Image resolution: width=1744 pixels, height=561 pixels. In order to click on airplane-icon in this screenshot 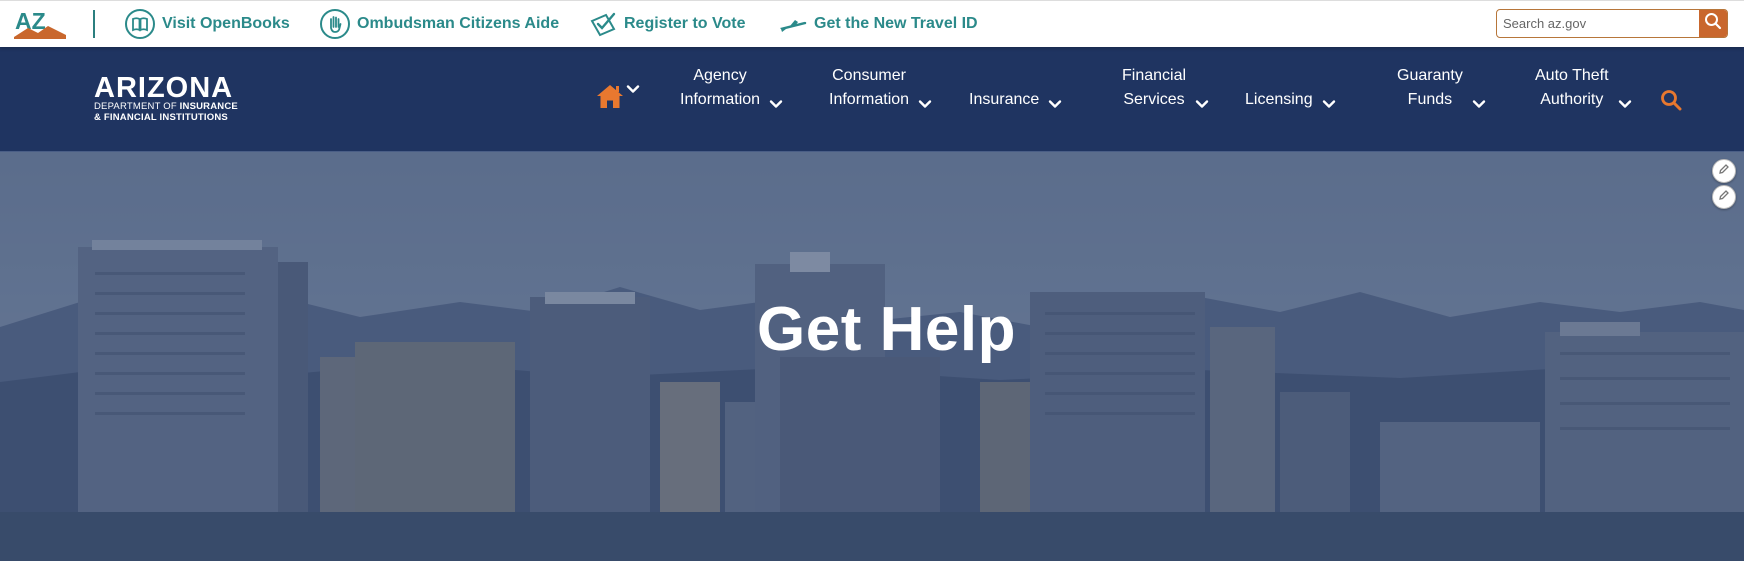, I will do `click(793, 24)`.